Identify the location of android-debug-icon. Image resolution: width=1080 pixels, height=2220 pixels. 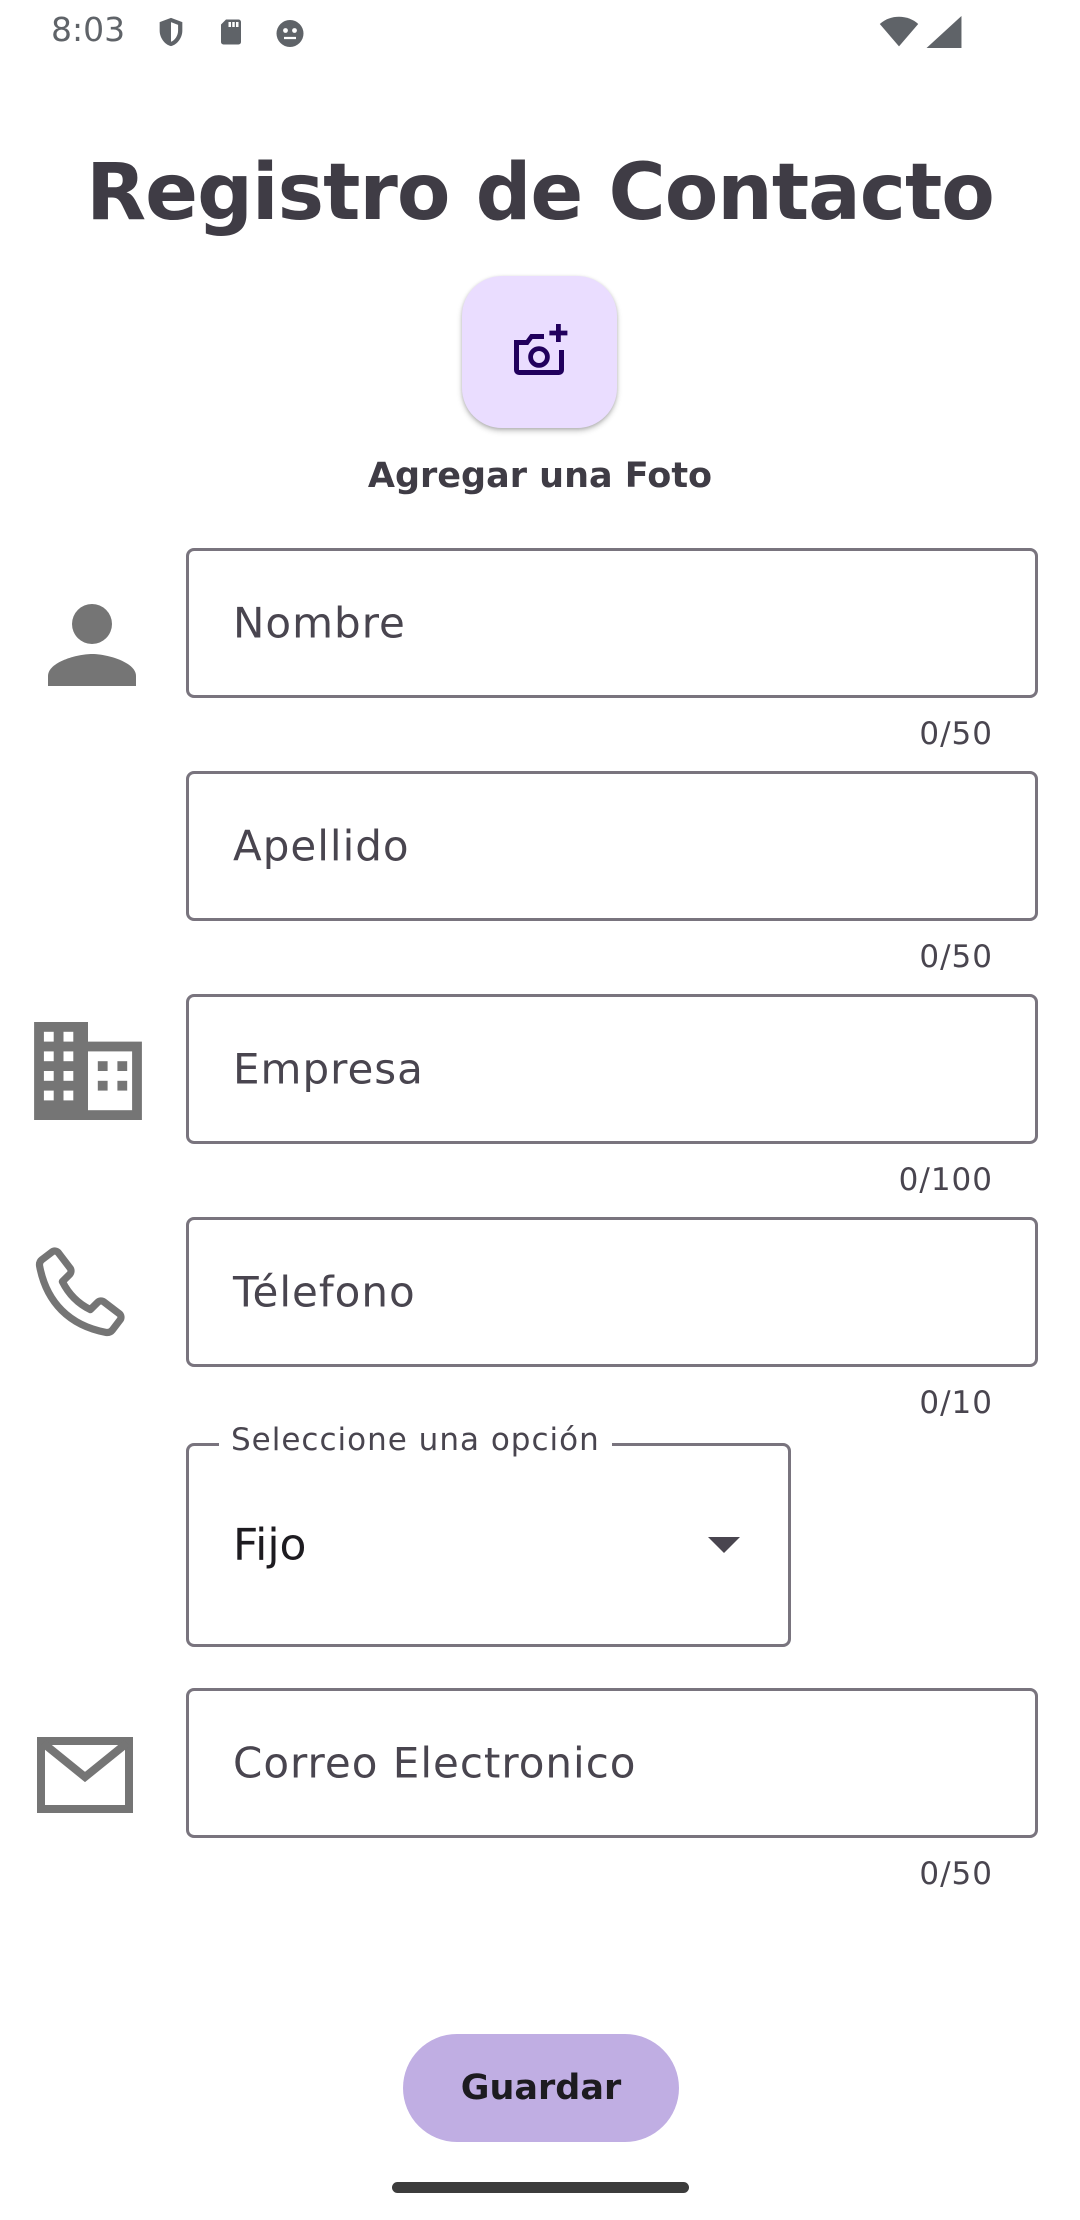
(290, 34).